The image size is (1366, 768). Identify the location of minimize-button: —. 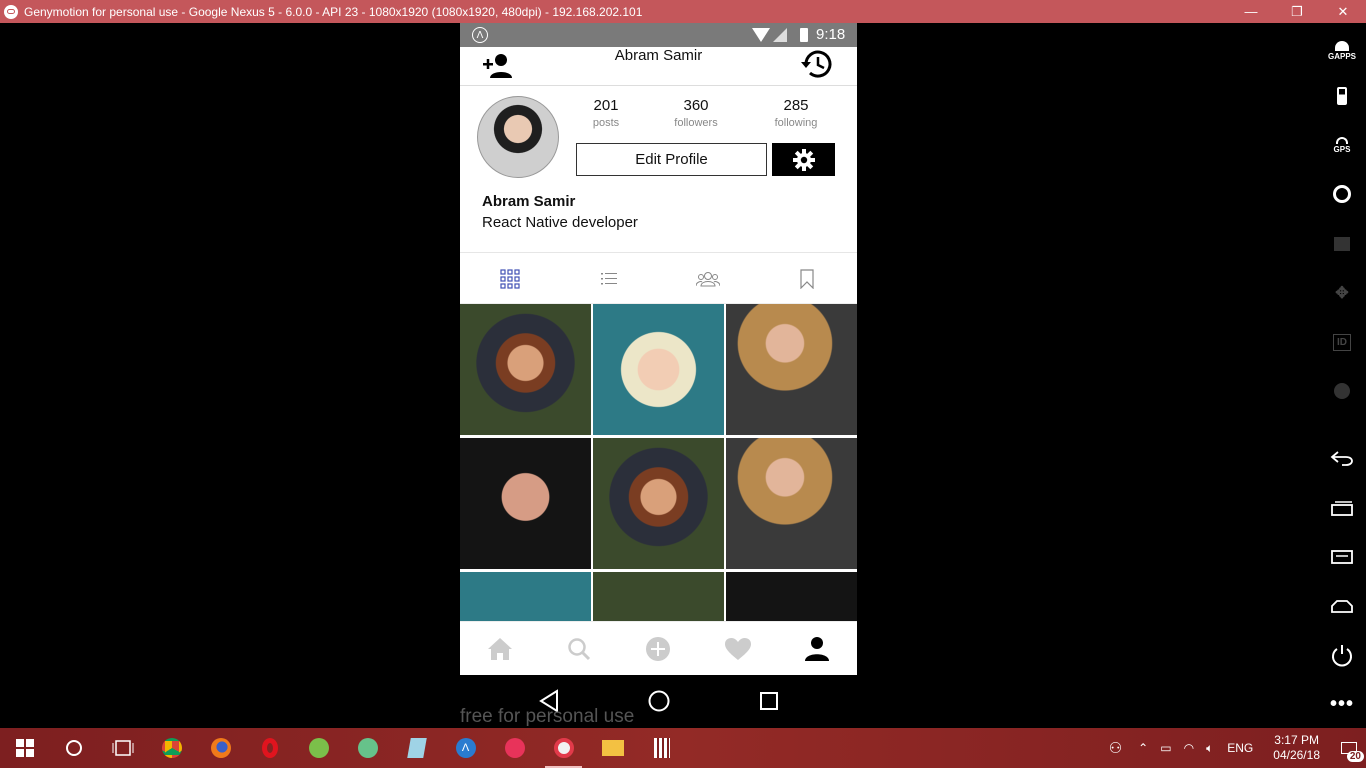
(1251, 11).